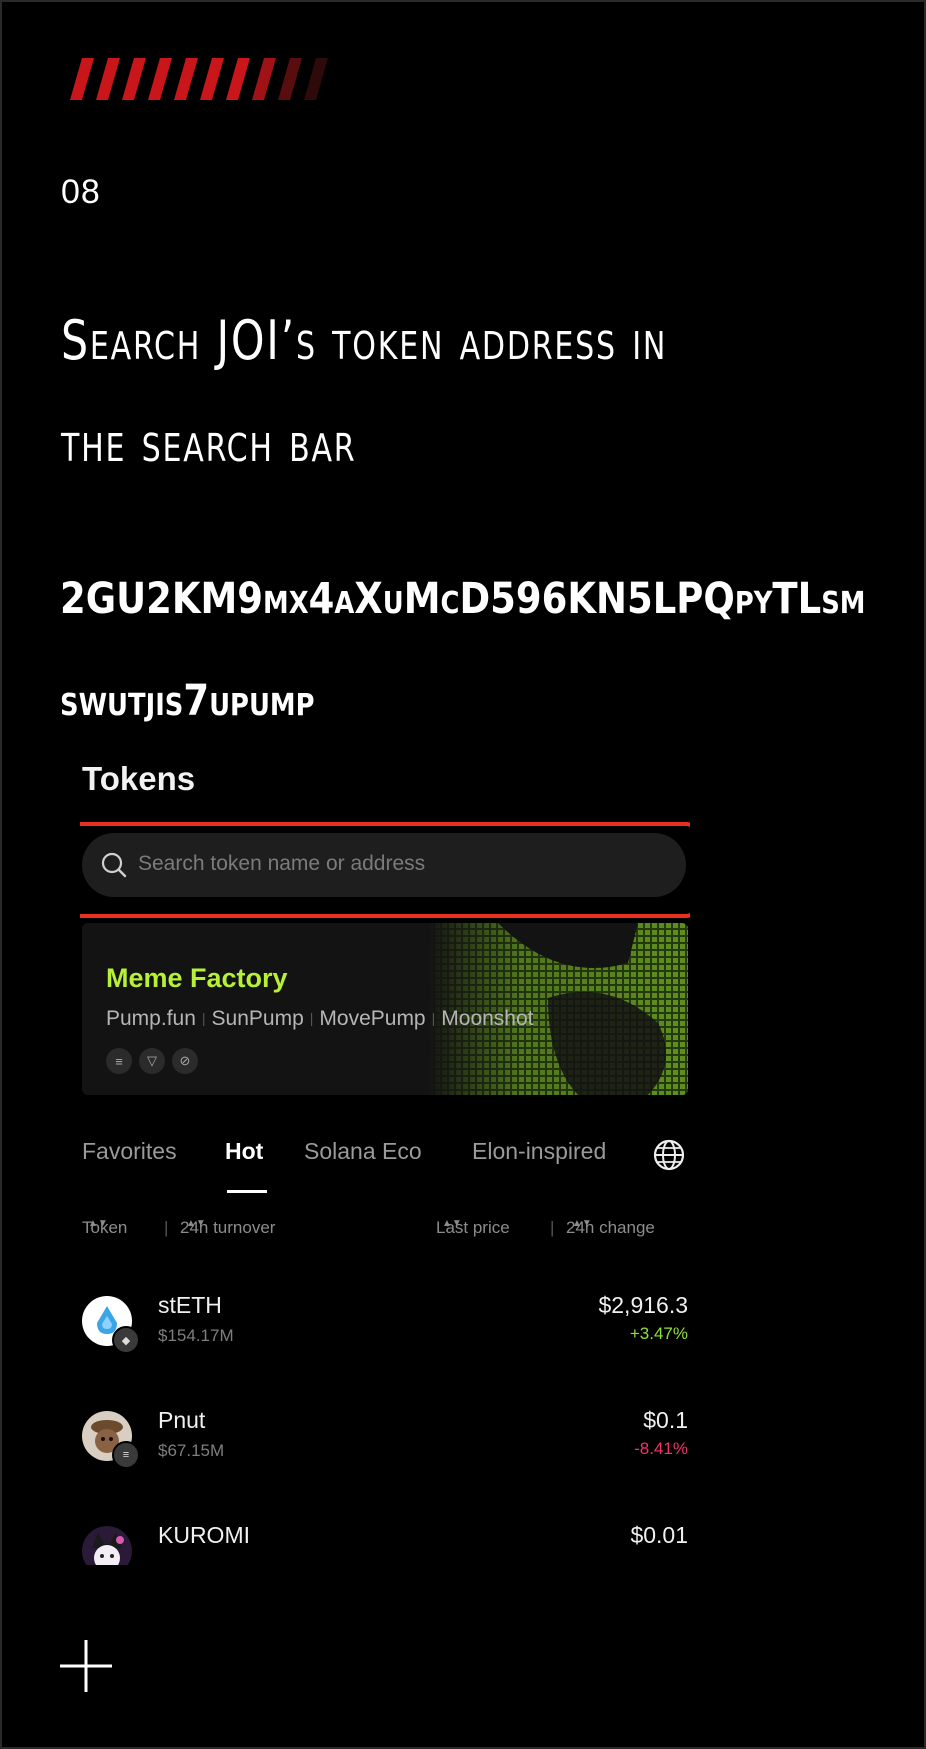 This screenshot has height=1749, width=926. Describe the element at coordinates (182, 1420) in the screenshot. I see `token-symbol: Pnut` at that location.